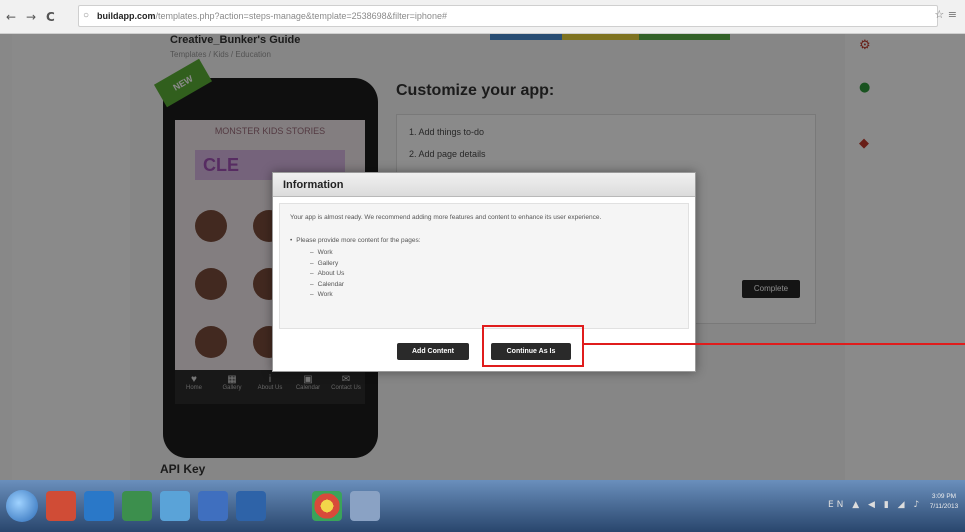 The image size is (965, 532). I want to click on chrome-icon, so click(327, 506).